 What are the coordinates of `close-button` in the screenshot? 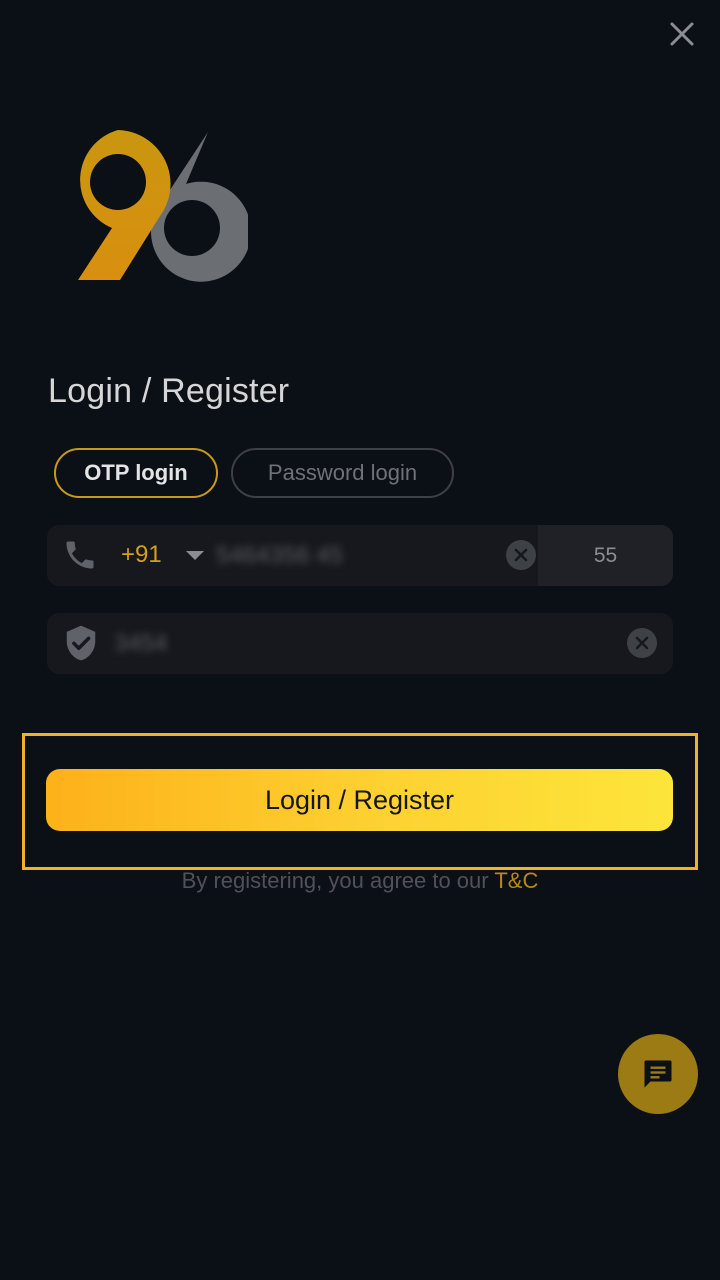 It's located at (682, 34).